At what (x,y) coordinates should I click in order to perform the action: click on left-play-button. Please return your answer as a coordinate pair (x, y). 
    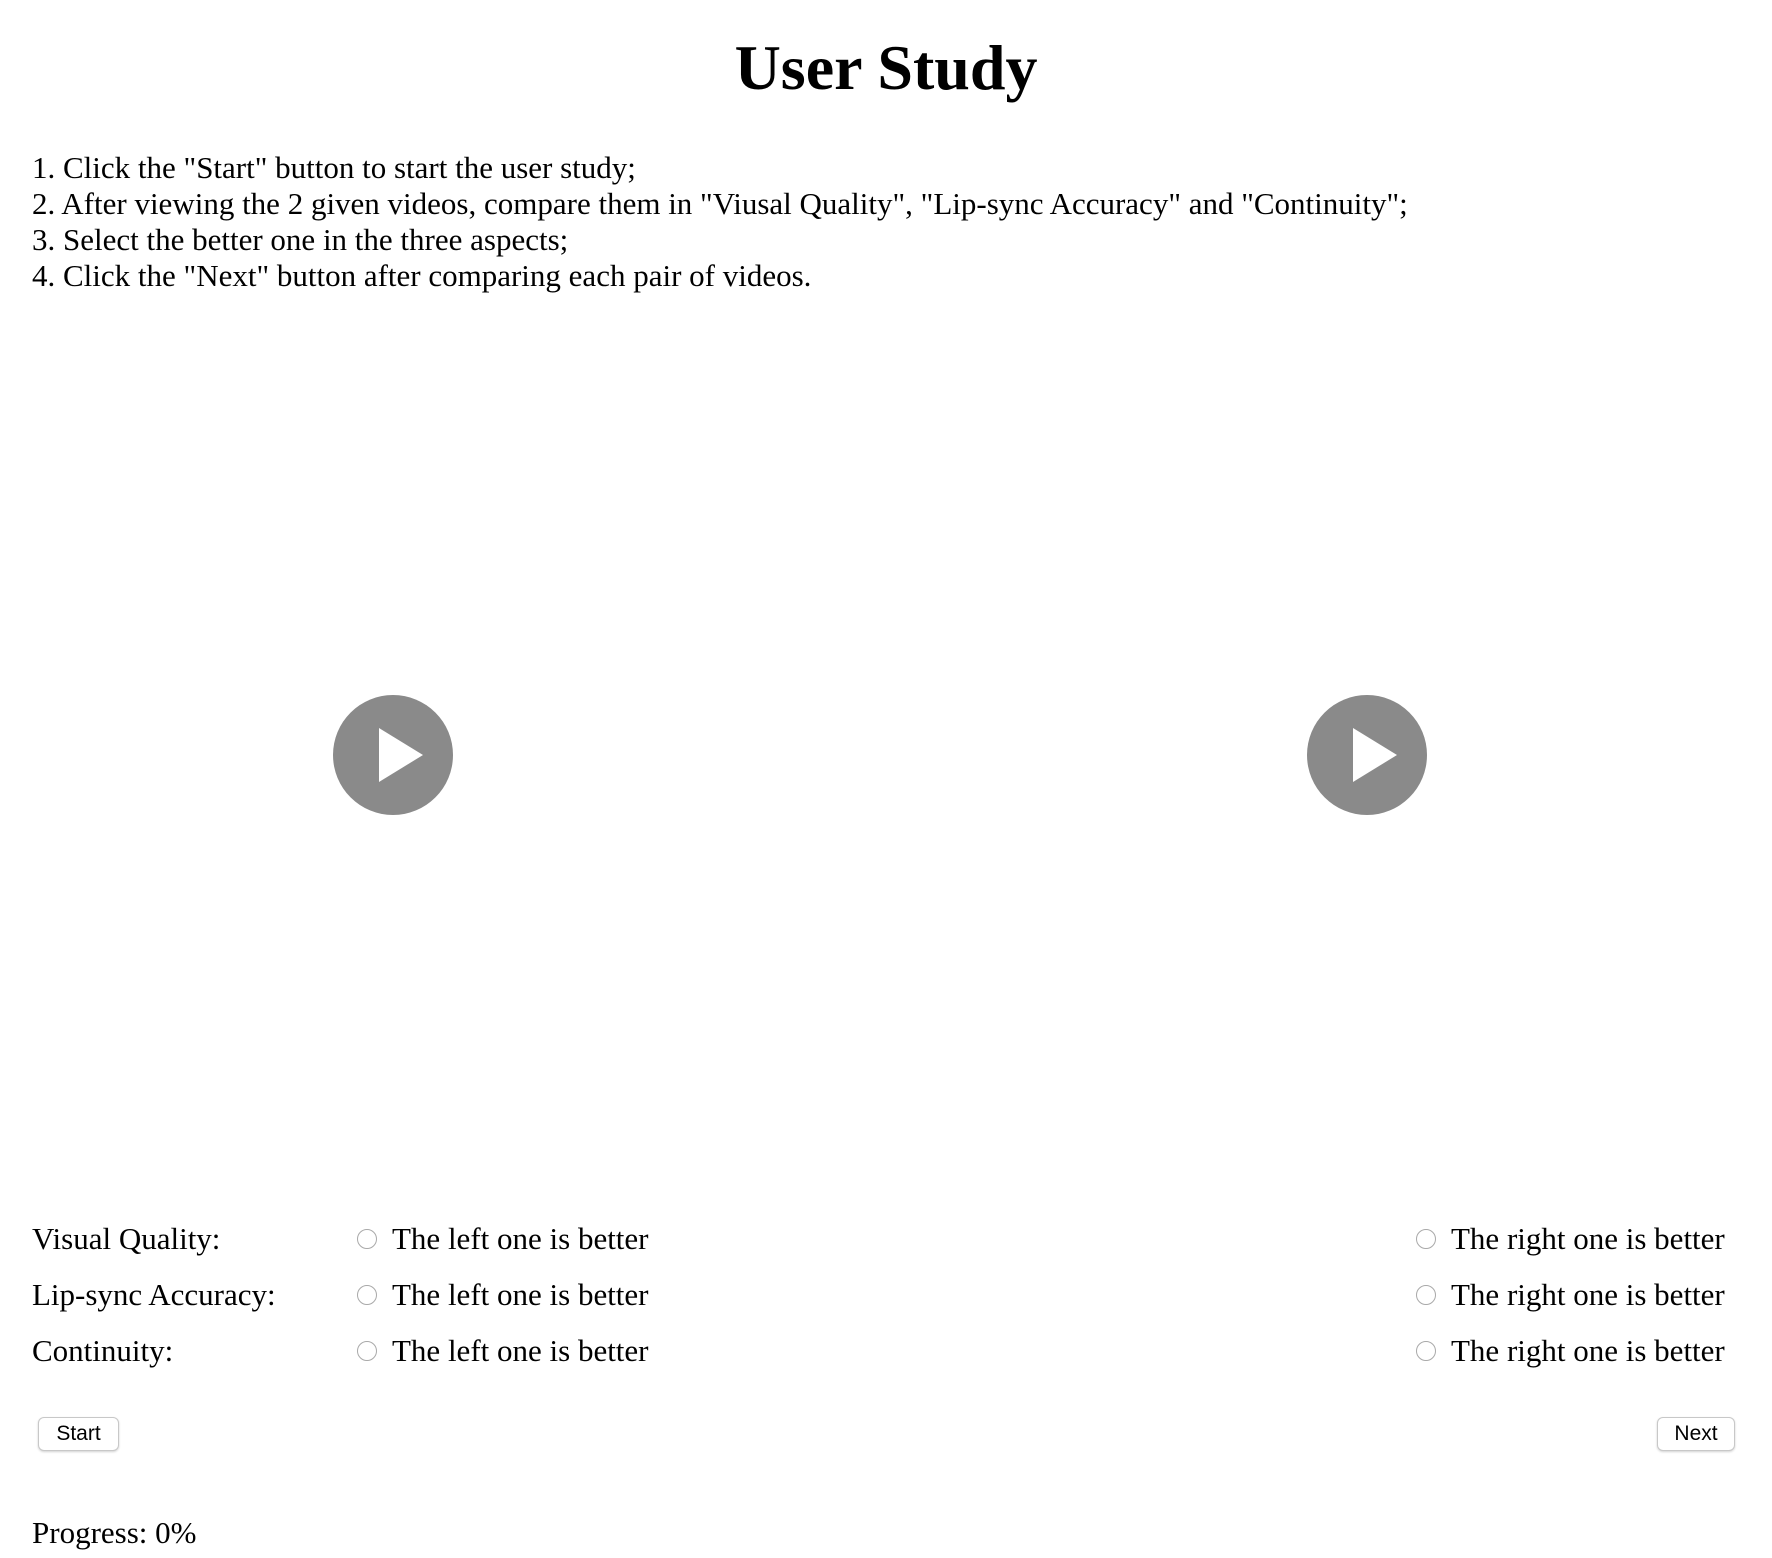
    Looking at the image, I should click on (393, 755).